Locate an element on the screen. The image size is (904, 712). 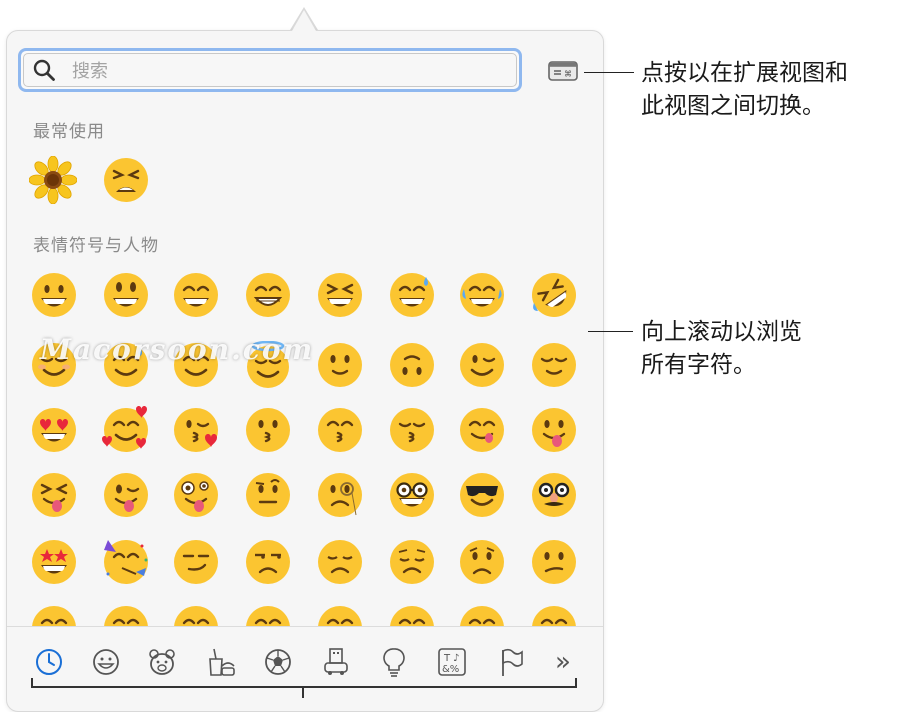
scroll-callout-line is located at coordinates (610, 331).